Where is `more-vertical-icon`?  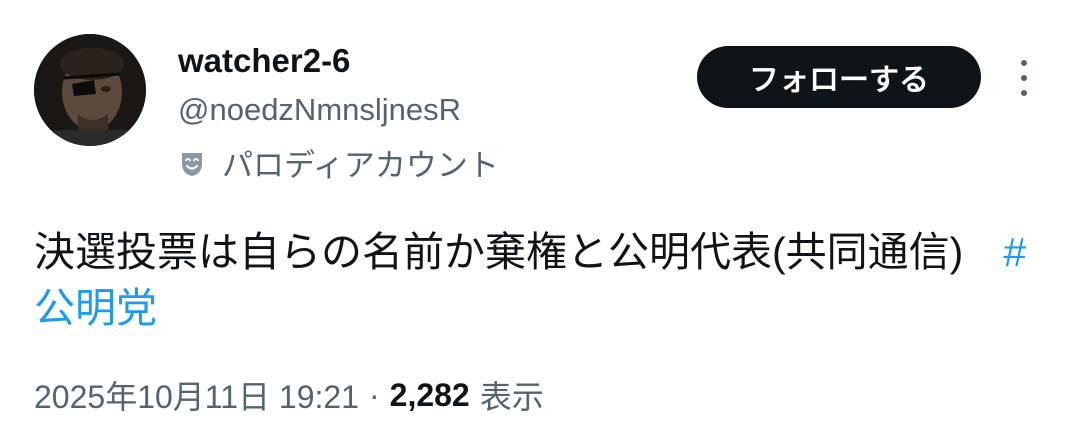
more-vertical-icon is located at coordinates (1024, 78).